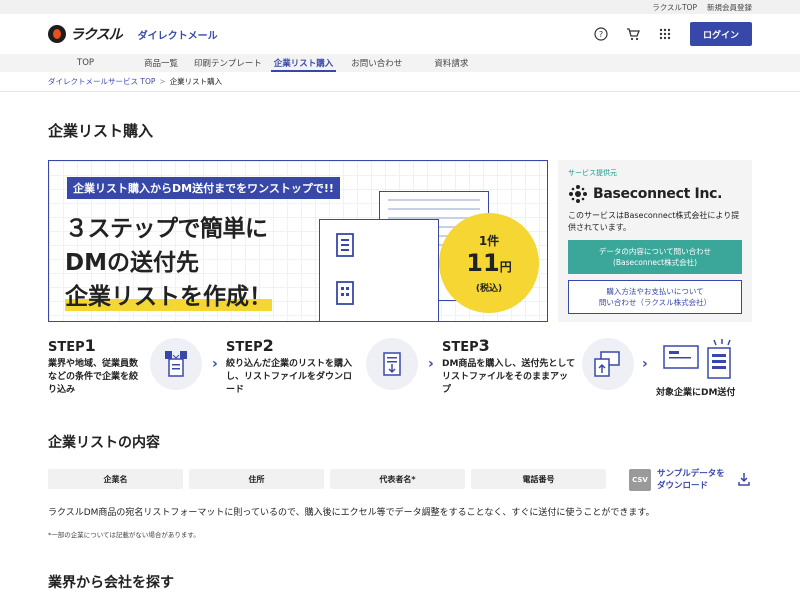 The height and width of the screenshot is (600, 800). I want to click on download-icon, so click(744, 479).